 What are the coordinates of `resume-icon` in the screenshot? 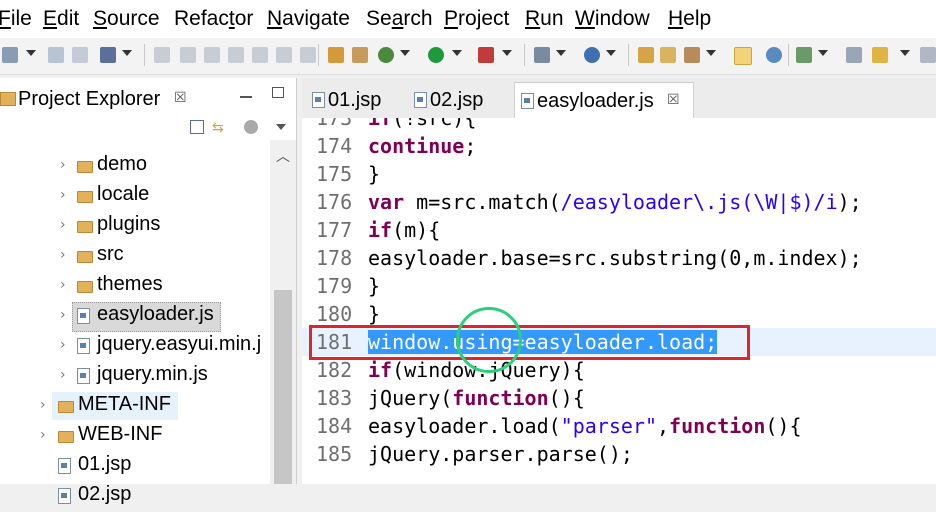 It's located at (188, 55).